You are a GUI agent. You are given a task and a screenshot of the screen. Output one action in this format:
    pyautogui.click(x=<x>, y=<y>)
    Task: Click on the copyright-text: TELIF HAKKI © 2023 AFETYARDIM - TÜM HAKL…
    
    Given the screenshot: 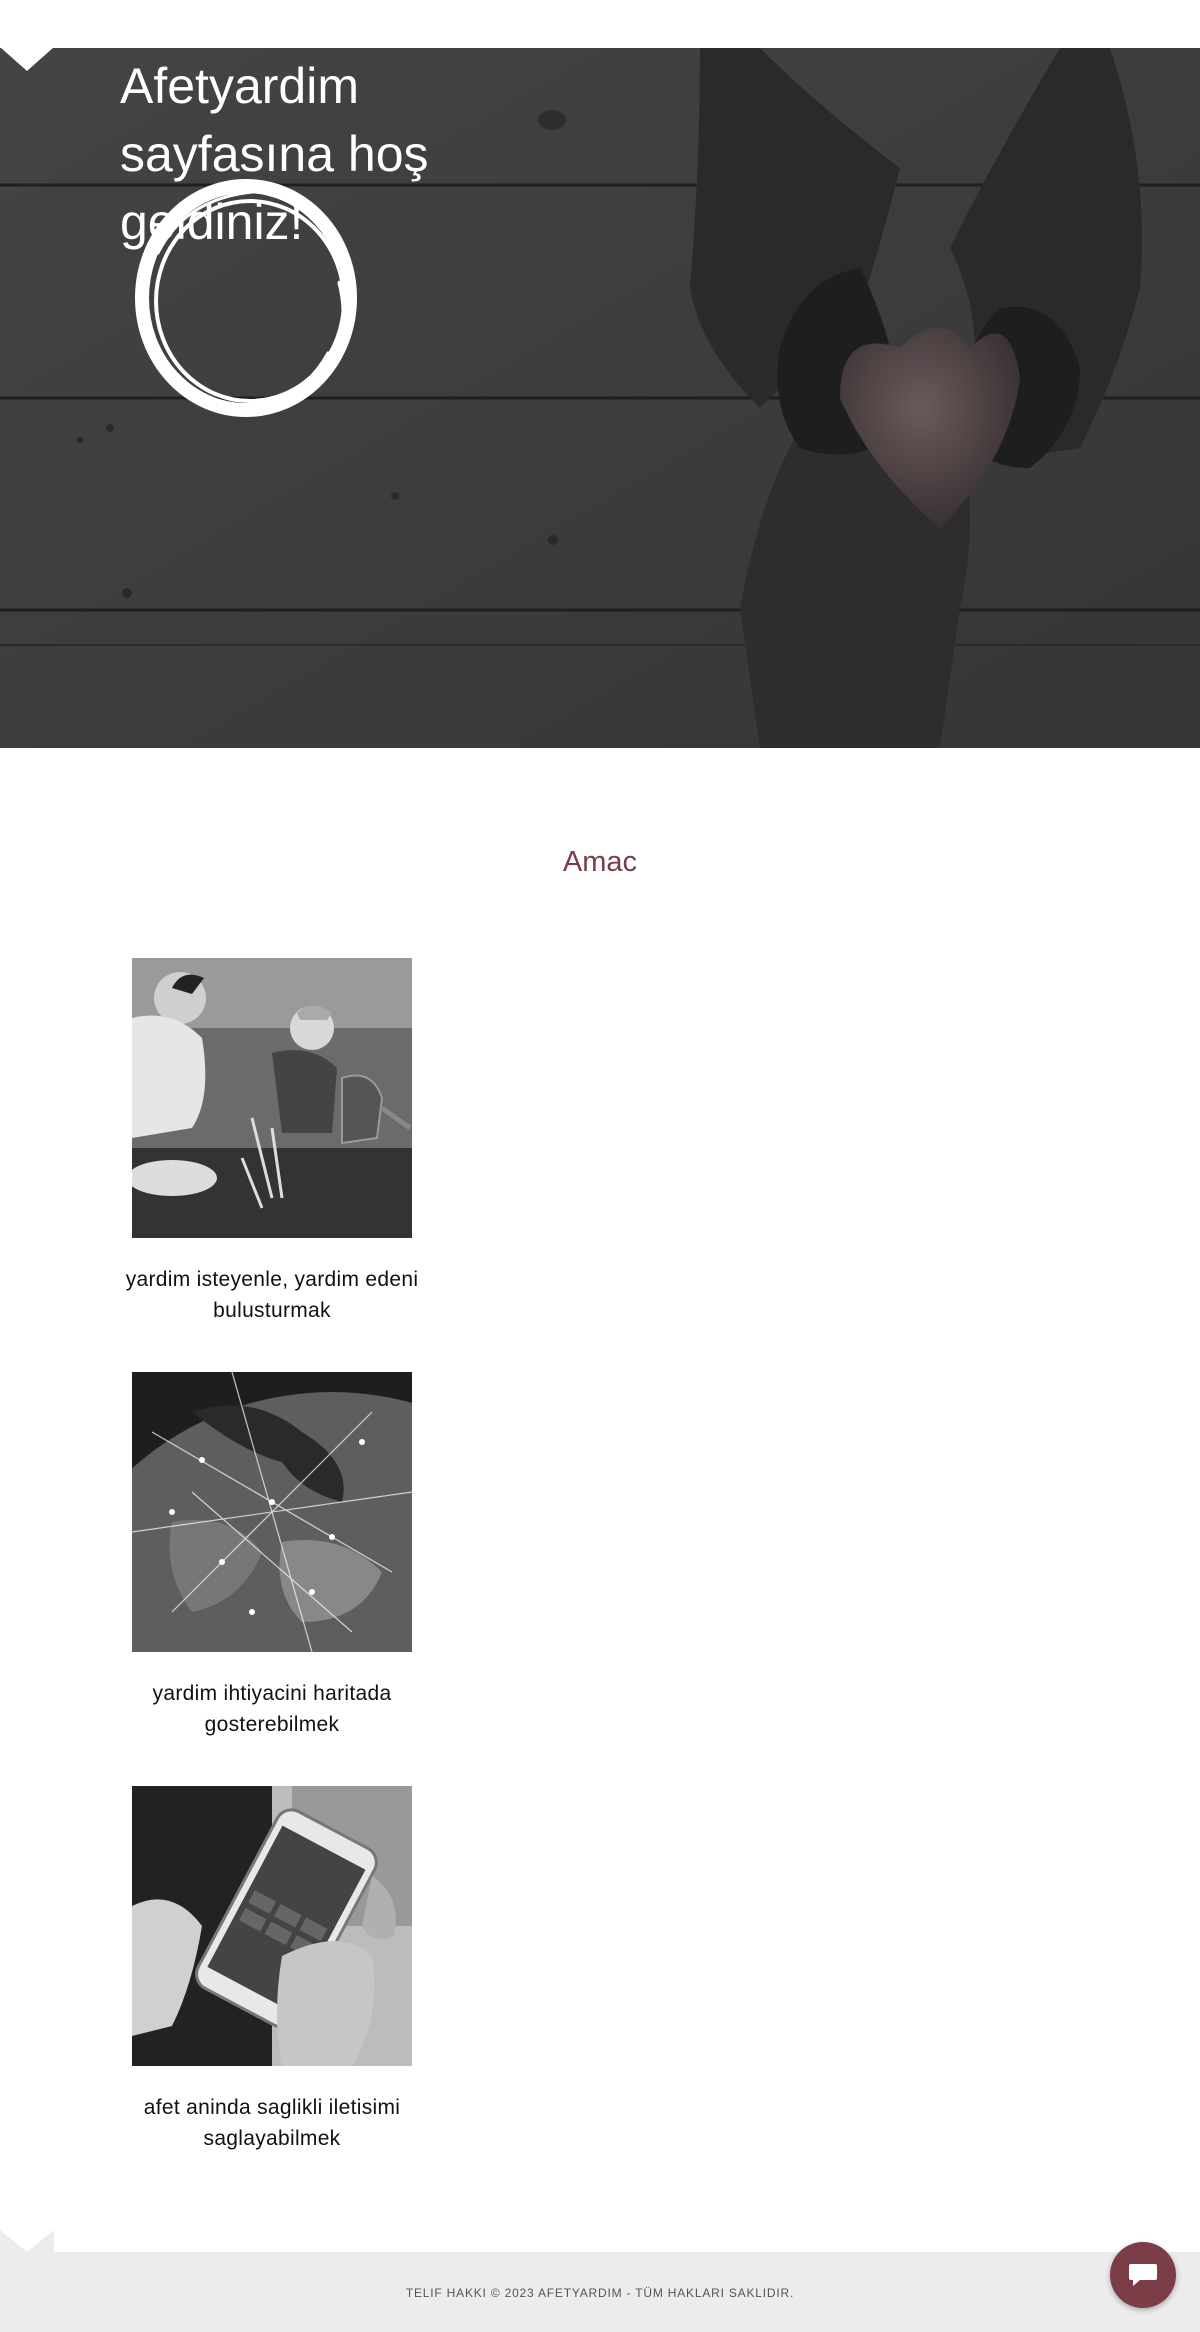 What is the action you would take?
    pyautogui.click(x=600, y=2293)
    